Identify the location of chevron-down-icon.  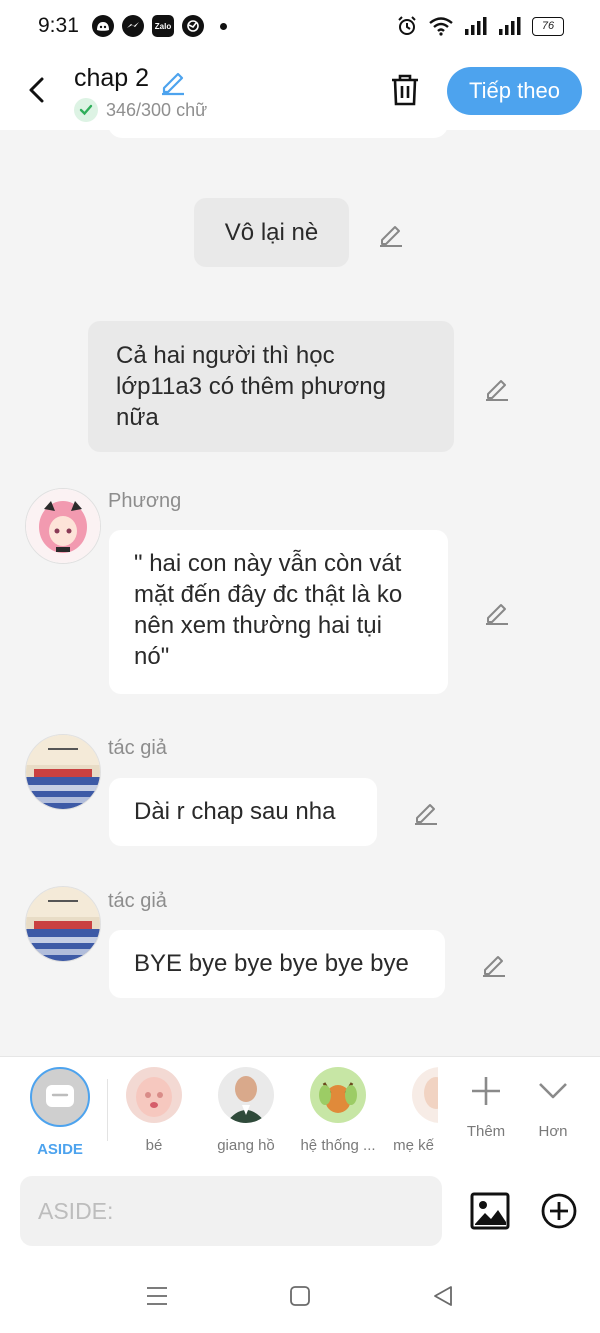
(553, 1091).